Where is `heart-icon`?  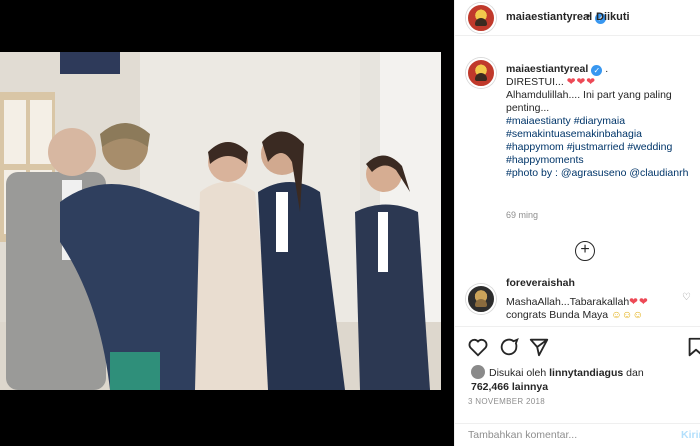
heart-icon is located at coordinates (478, 347).